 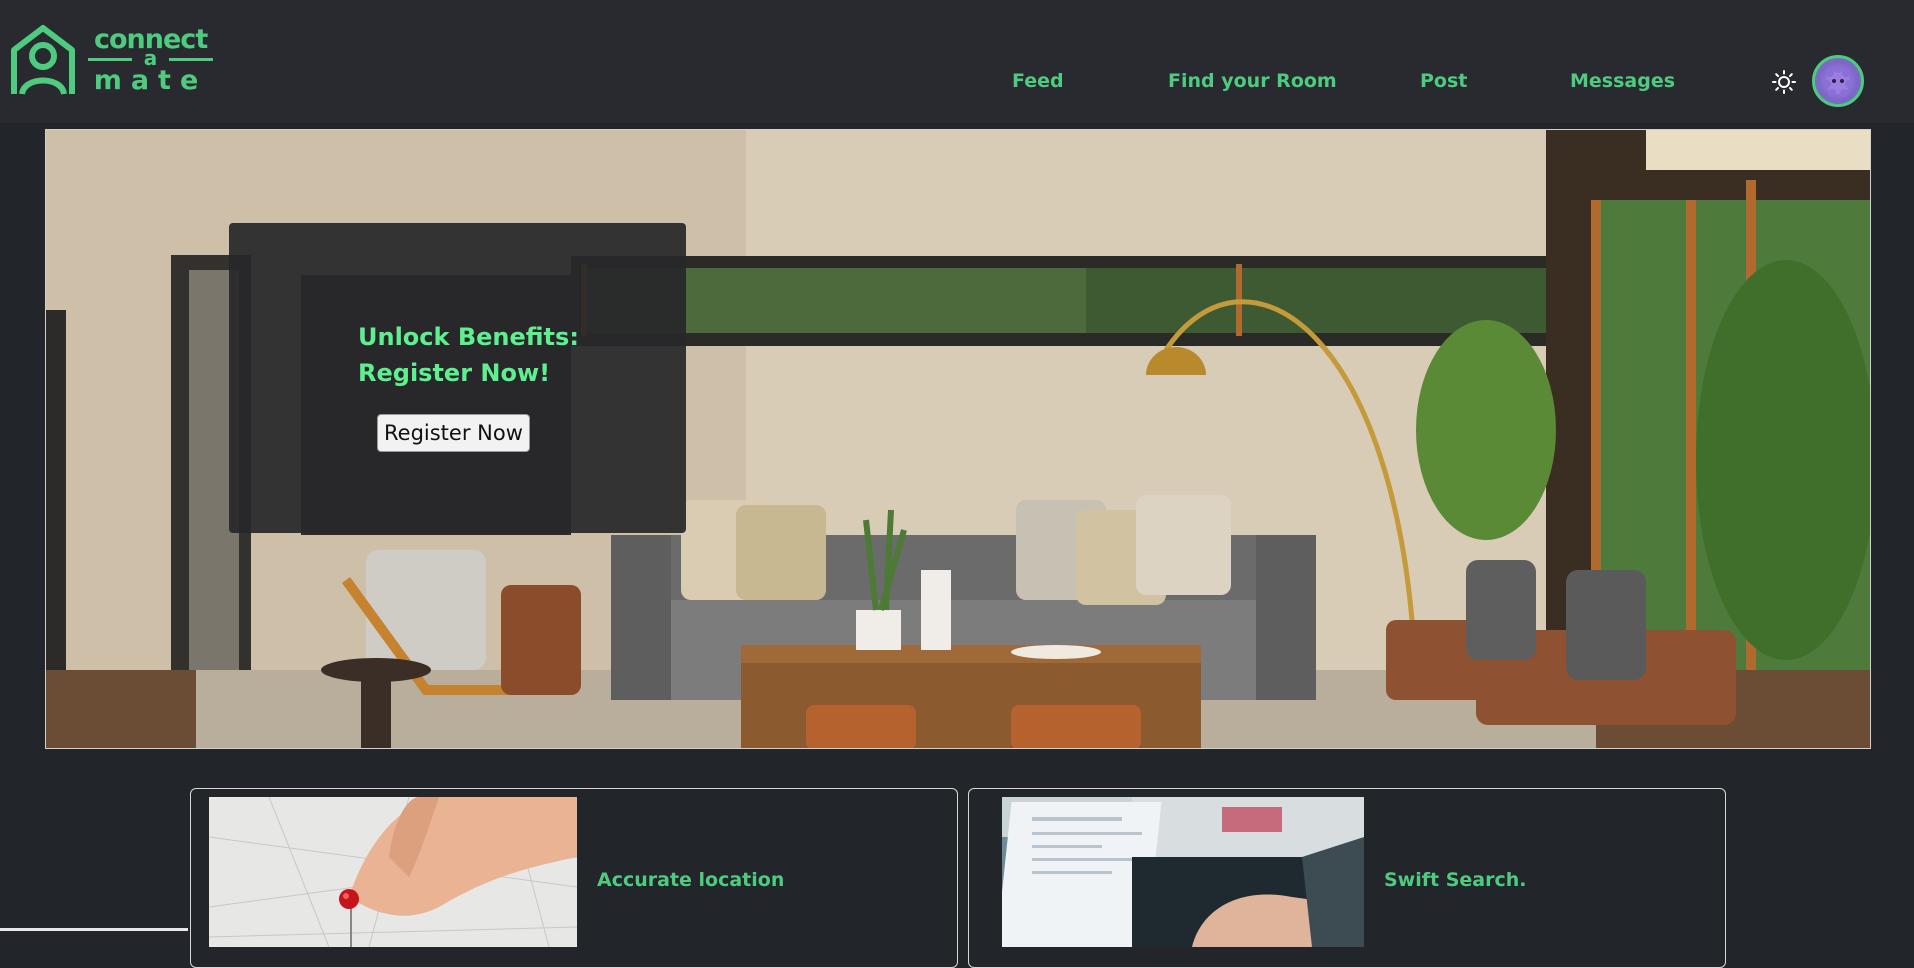 I want to click on avatar, so click(x=1838, y=81).